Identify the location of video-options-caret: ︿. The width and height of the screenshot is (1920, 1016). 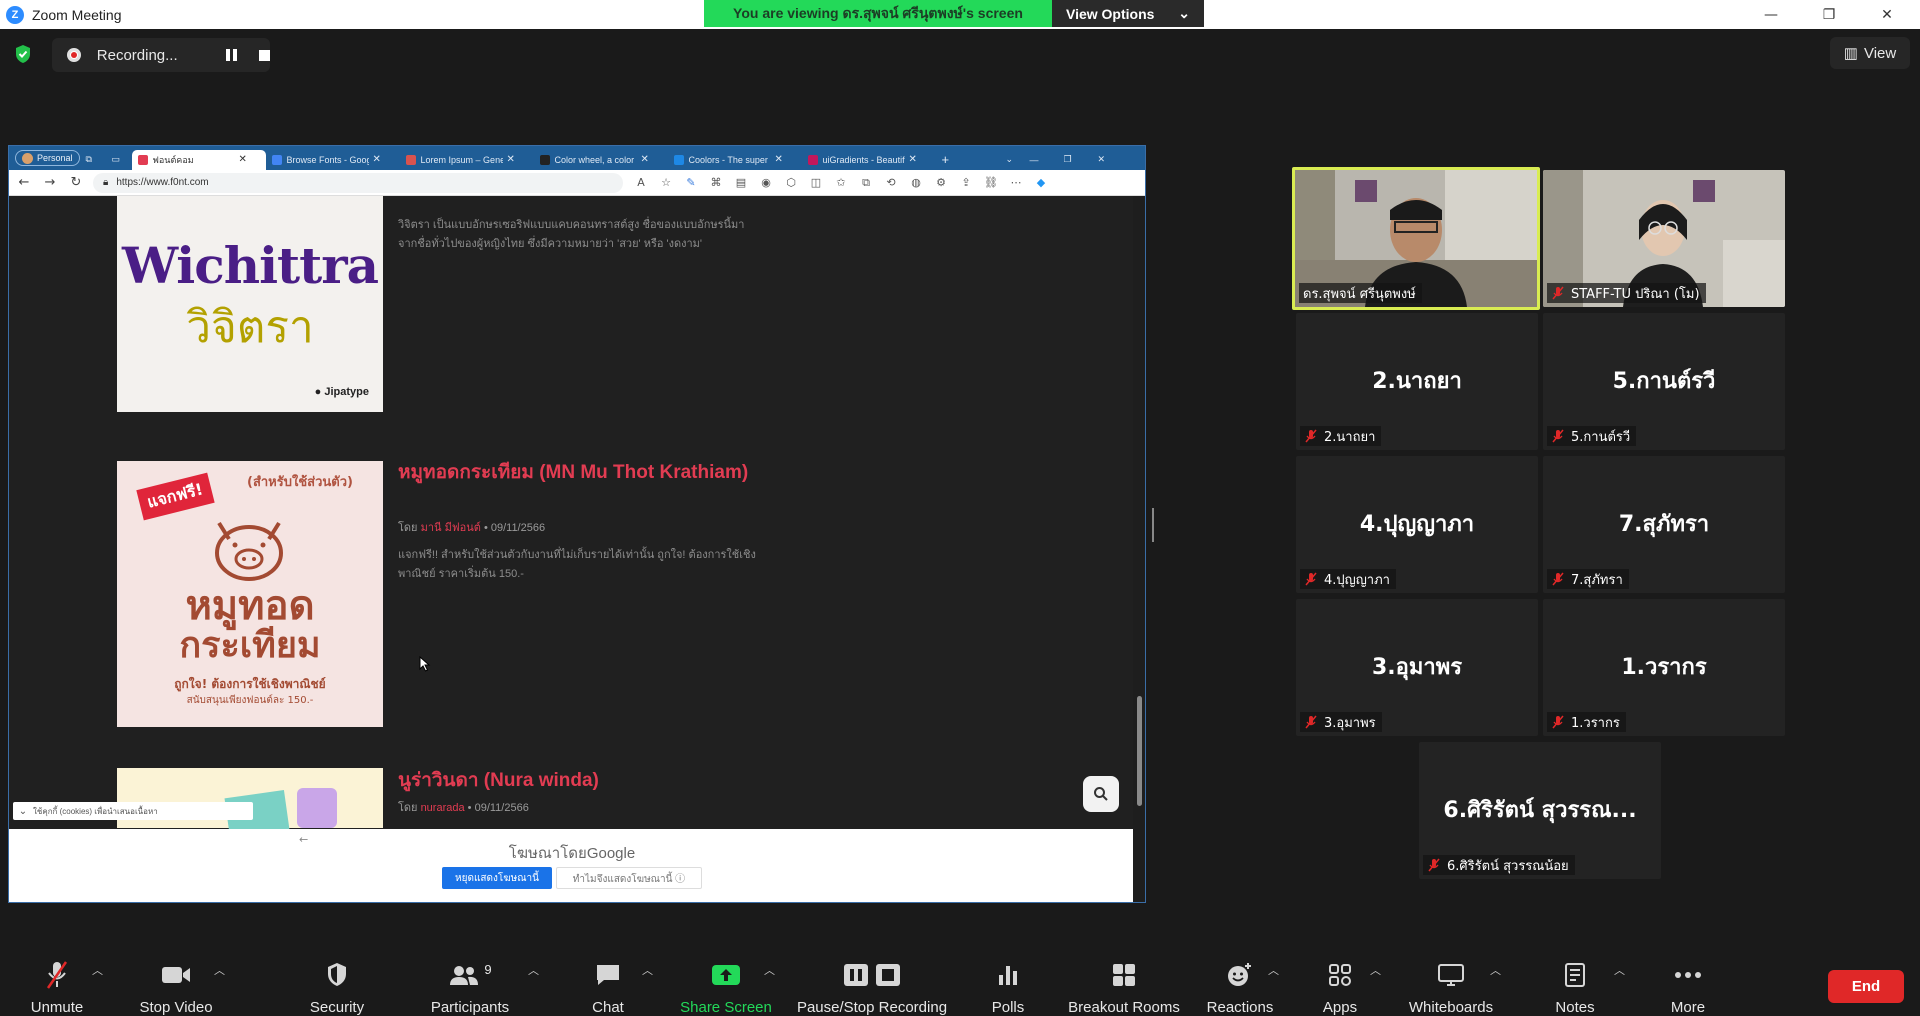
(219, 970).